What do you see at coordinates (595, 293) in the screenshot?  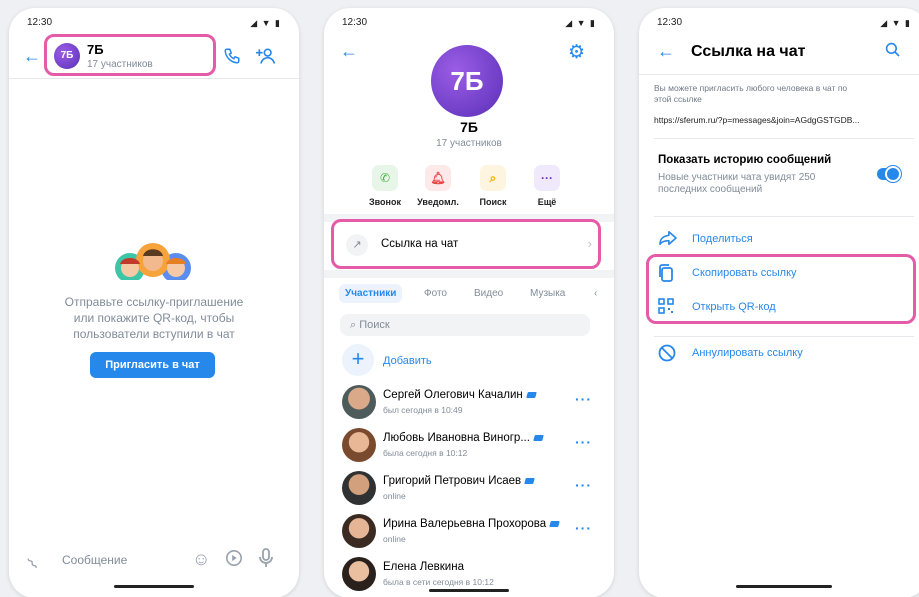 I see `tab-more-hidden: ‹` at bounding box center [595, 293].